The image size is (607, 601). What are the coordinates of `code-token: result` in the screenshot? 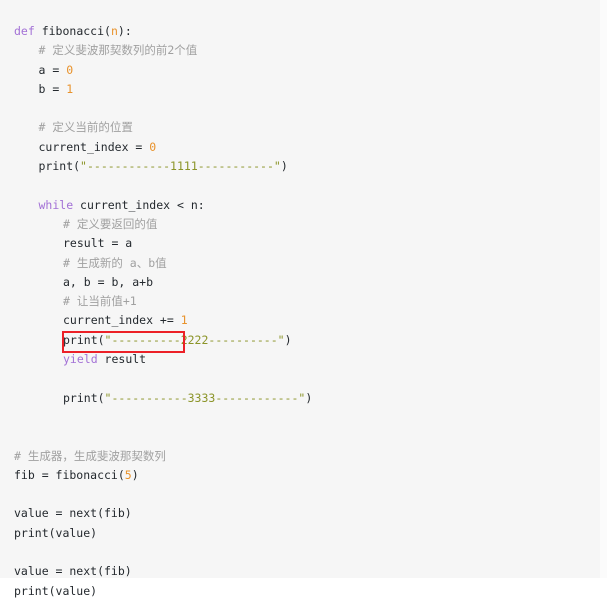 It's located at (122, 359).